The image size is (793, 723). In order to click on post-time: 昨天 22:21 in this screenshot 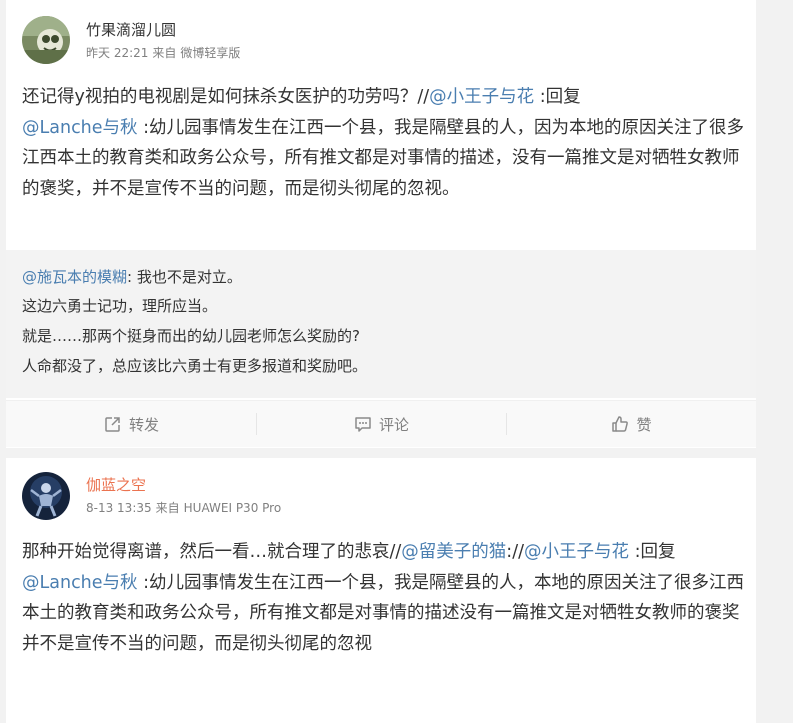, I will do `click(117, 53)`.